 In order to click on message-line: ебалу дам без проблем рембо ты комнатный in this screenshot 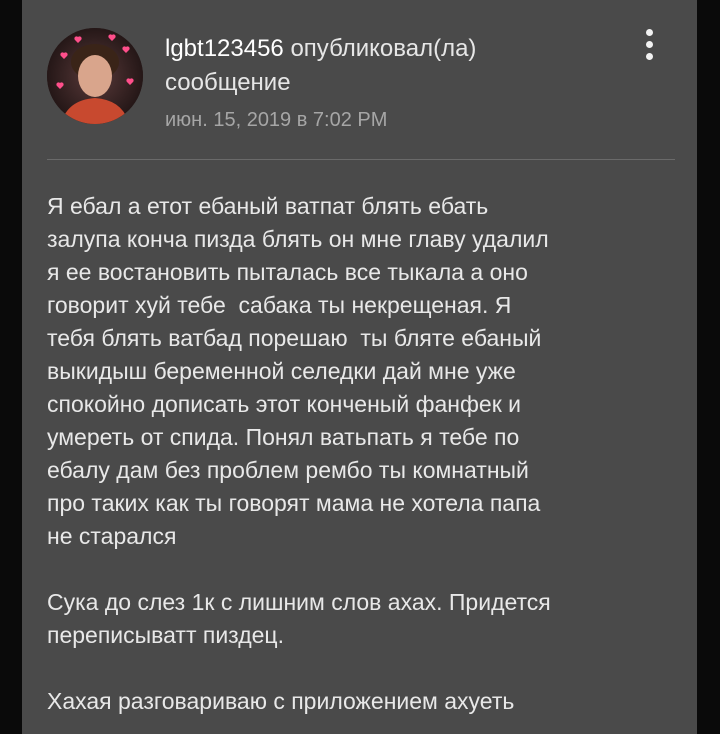, I will do `click(288, 470)`.